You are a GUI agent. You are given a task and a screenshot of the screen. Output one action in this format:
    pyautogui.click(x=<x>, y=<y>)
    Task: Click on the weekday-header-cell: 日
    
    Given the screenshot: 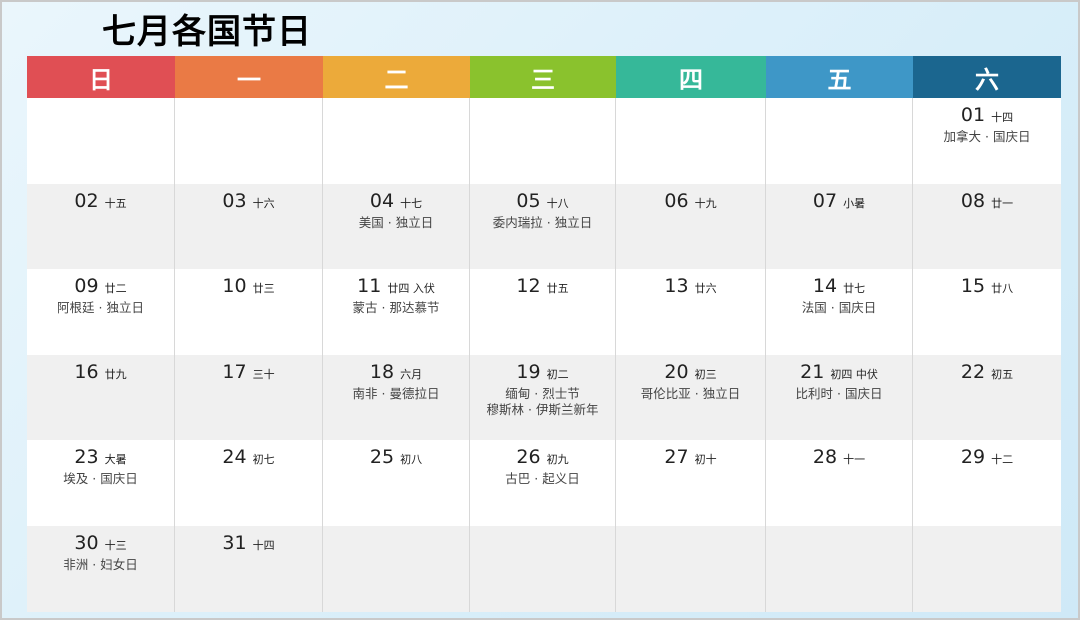 What is the action you would take?
    pyautogui.click(x=101, y=77)
    